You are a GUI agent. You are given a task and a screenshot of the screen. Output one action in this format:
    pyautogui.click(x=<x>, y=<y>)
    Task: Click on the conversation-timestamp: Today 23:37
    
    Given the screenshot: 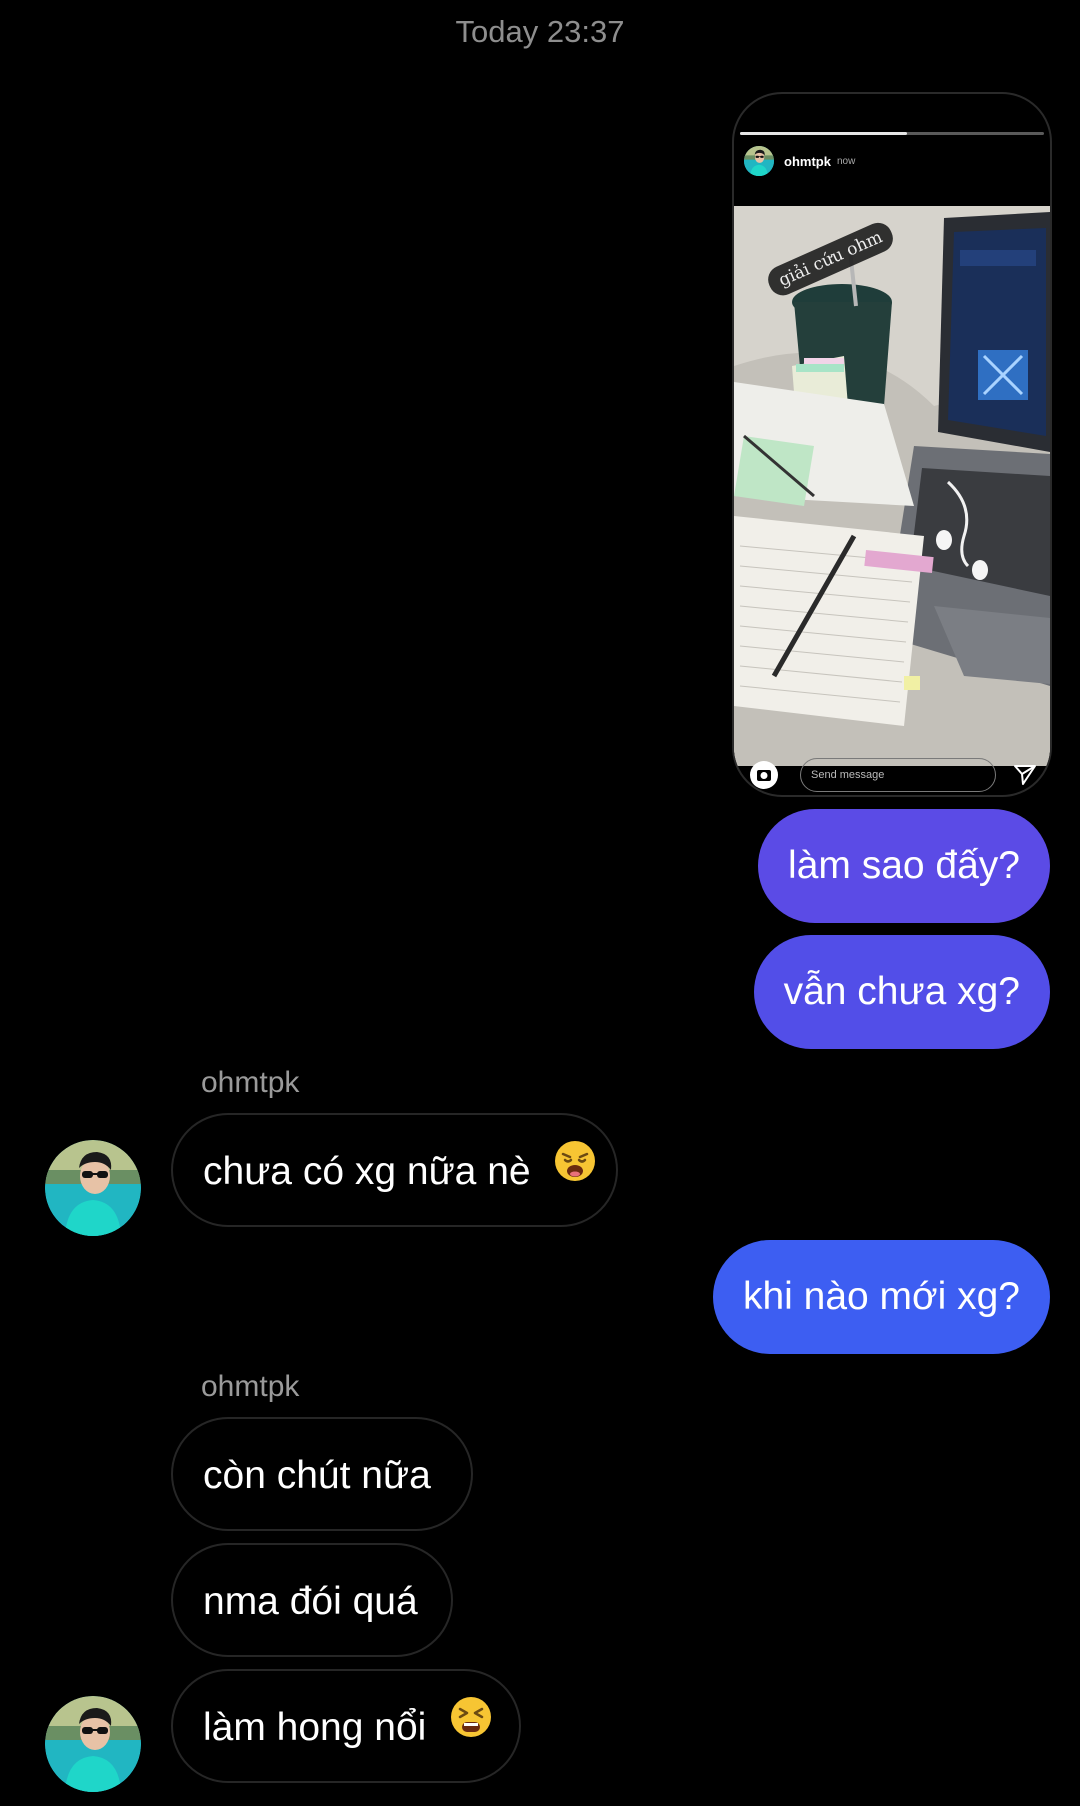 What is the action you would take?
    pyautogui.click(x=540, y=31)
    